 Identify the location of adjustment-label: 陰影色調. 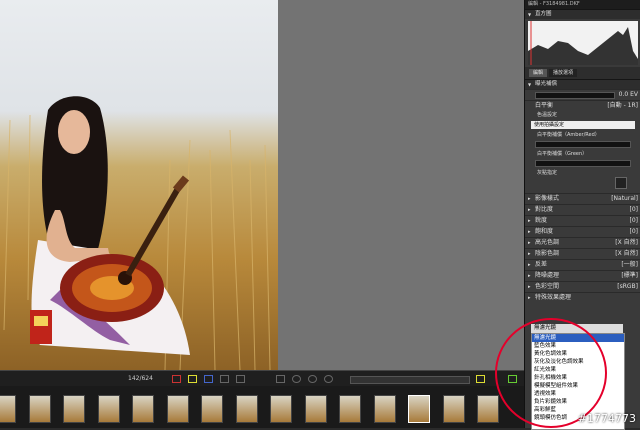
(547, 253).